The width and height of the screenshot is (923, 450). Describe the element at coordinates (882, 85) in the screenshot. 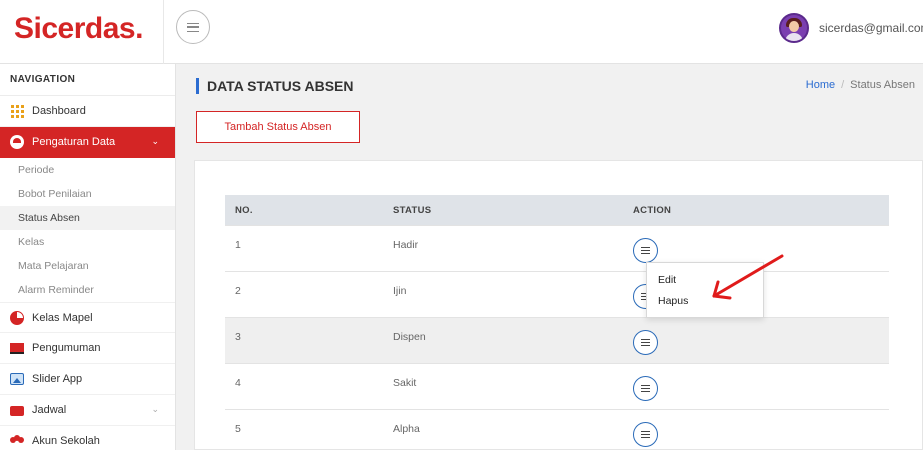

I see `breadcrumb-current: Status Absen` at that location.